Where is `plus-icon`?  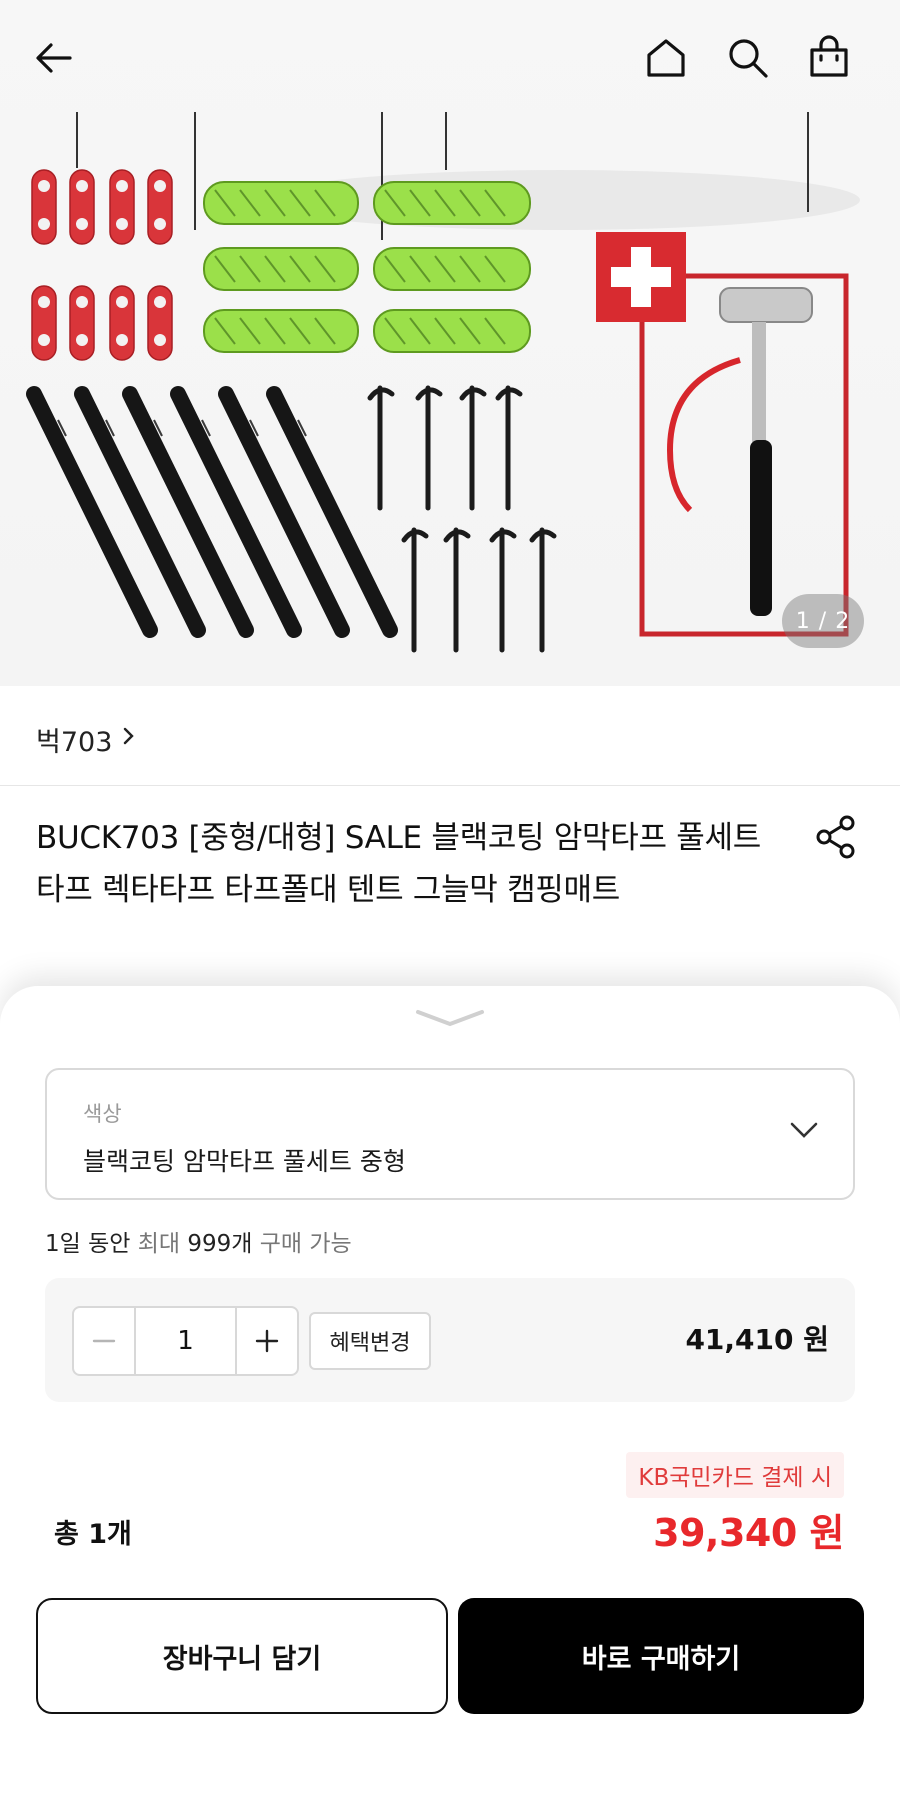
plus-icon is located at coordinates (267, 1341).